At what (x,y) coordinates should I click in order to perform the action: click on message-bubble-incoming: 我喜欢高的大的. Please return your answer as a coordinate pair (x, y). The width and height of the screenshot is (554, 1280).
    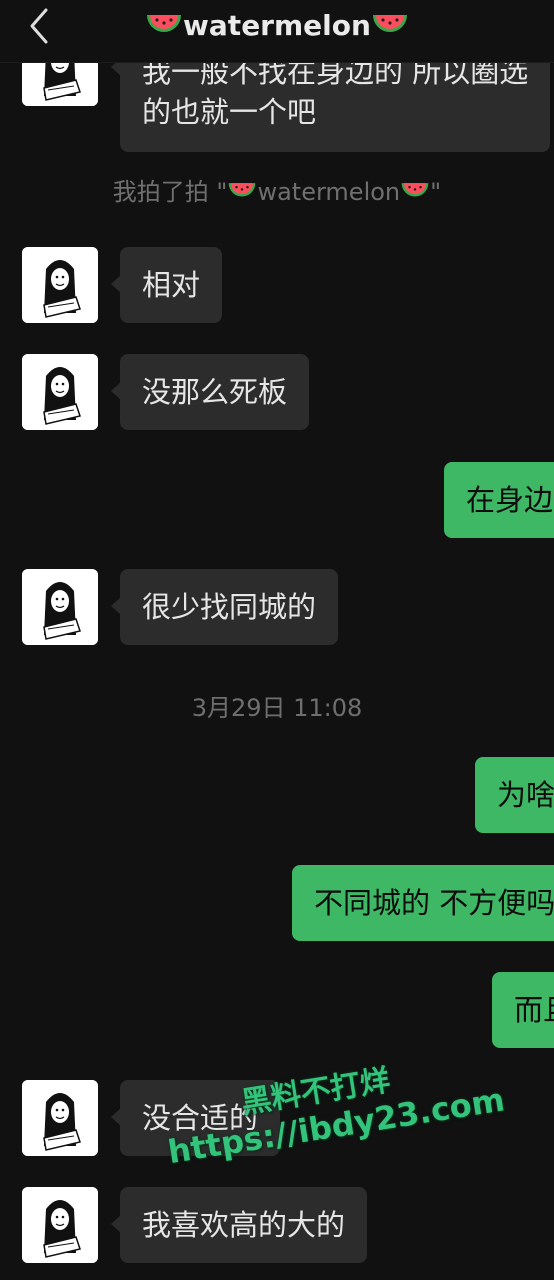
    Looking at the image, I should click on (239, 1225).